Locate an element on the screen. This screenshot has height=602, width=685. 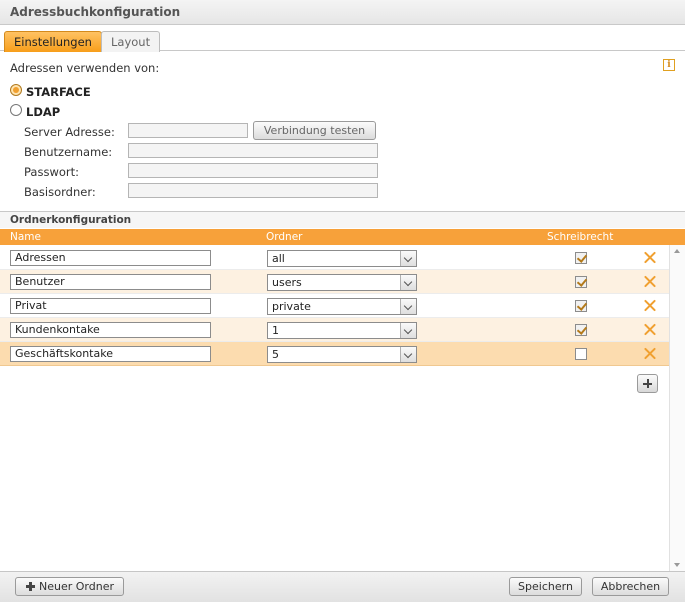
tab-bar: Einstellungen Layout is located at coordinates (342, 40).